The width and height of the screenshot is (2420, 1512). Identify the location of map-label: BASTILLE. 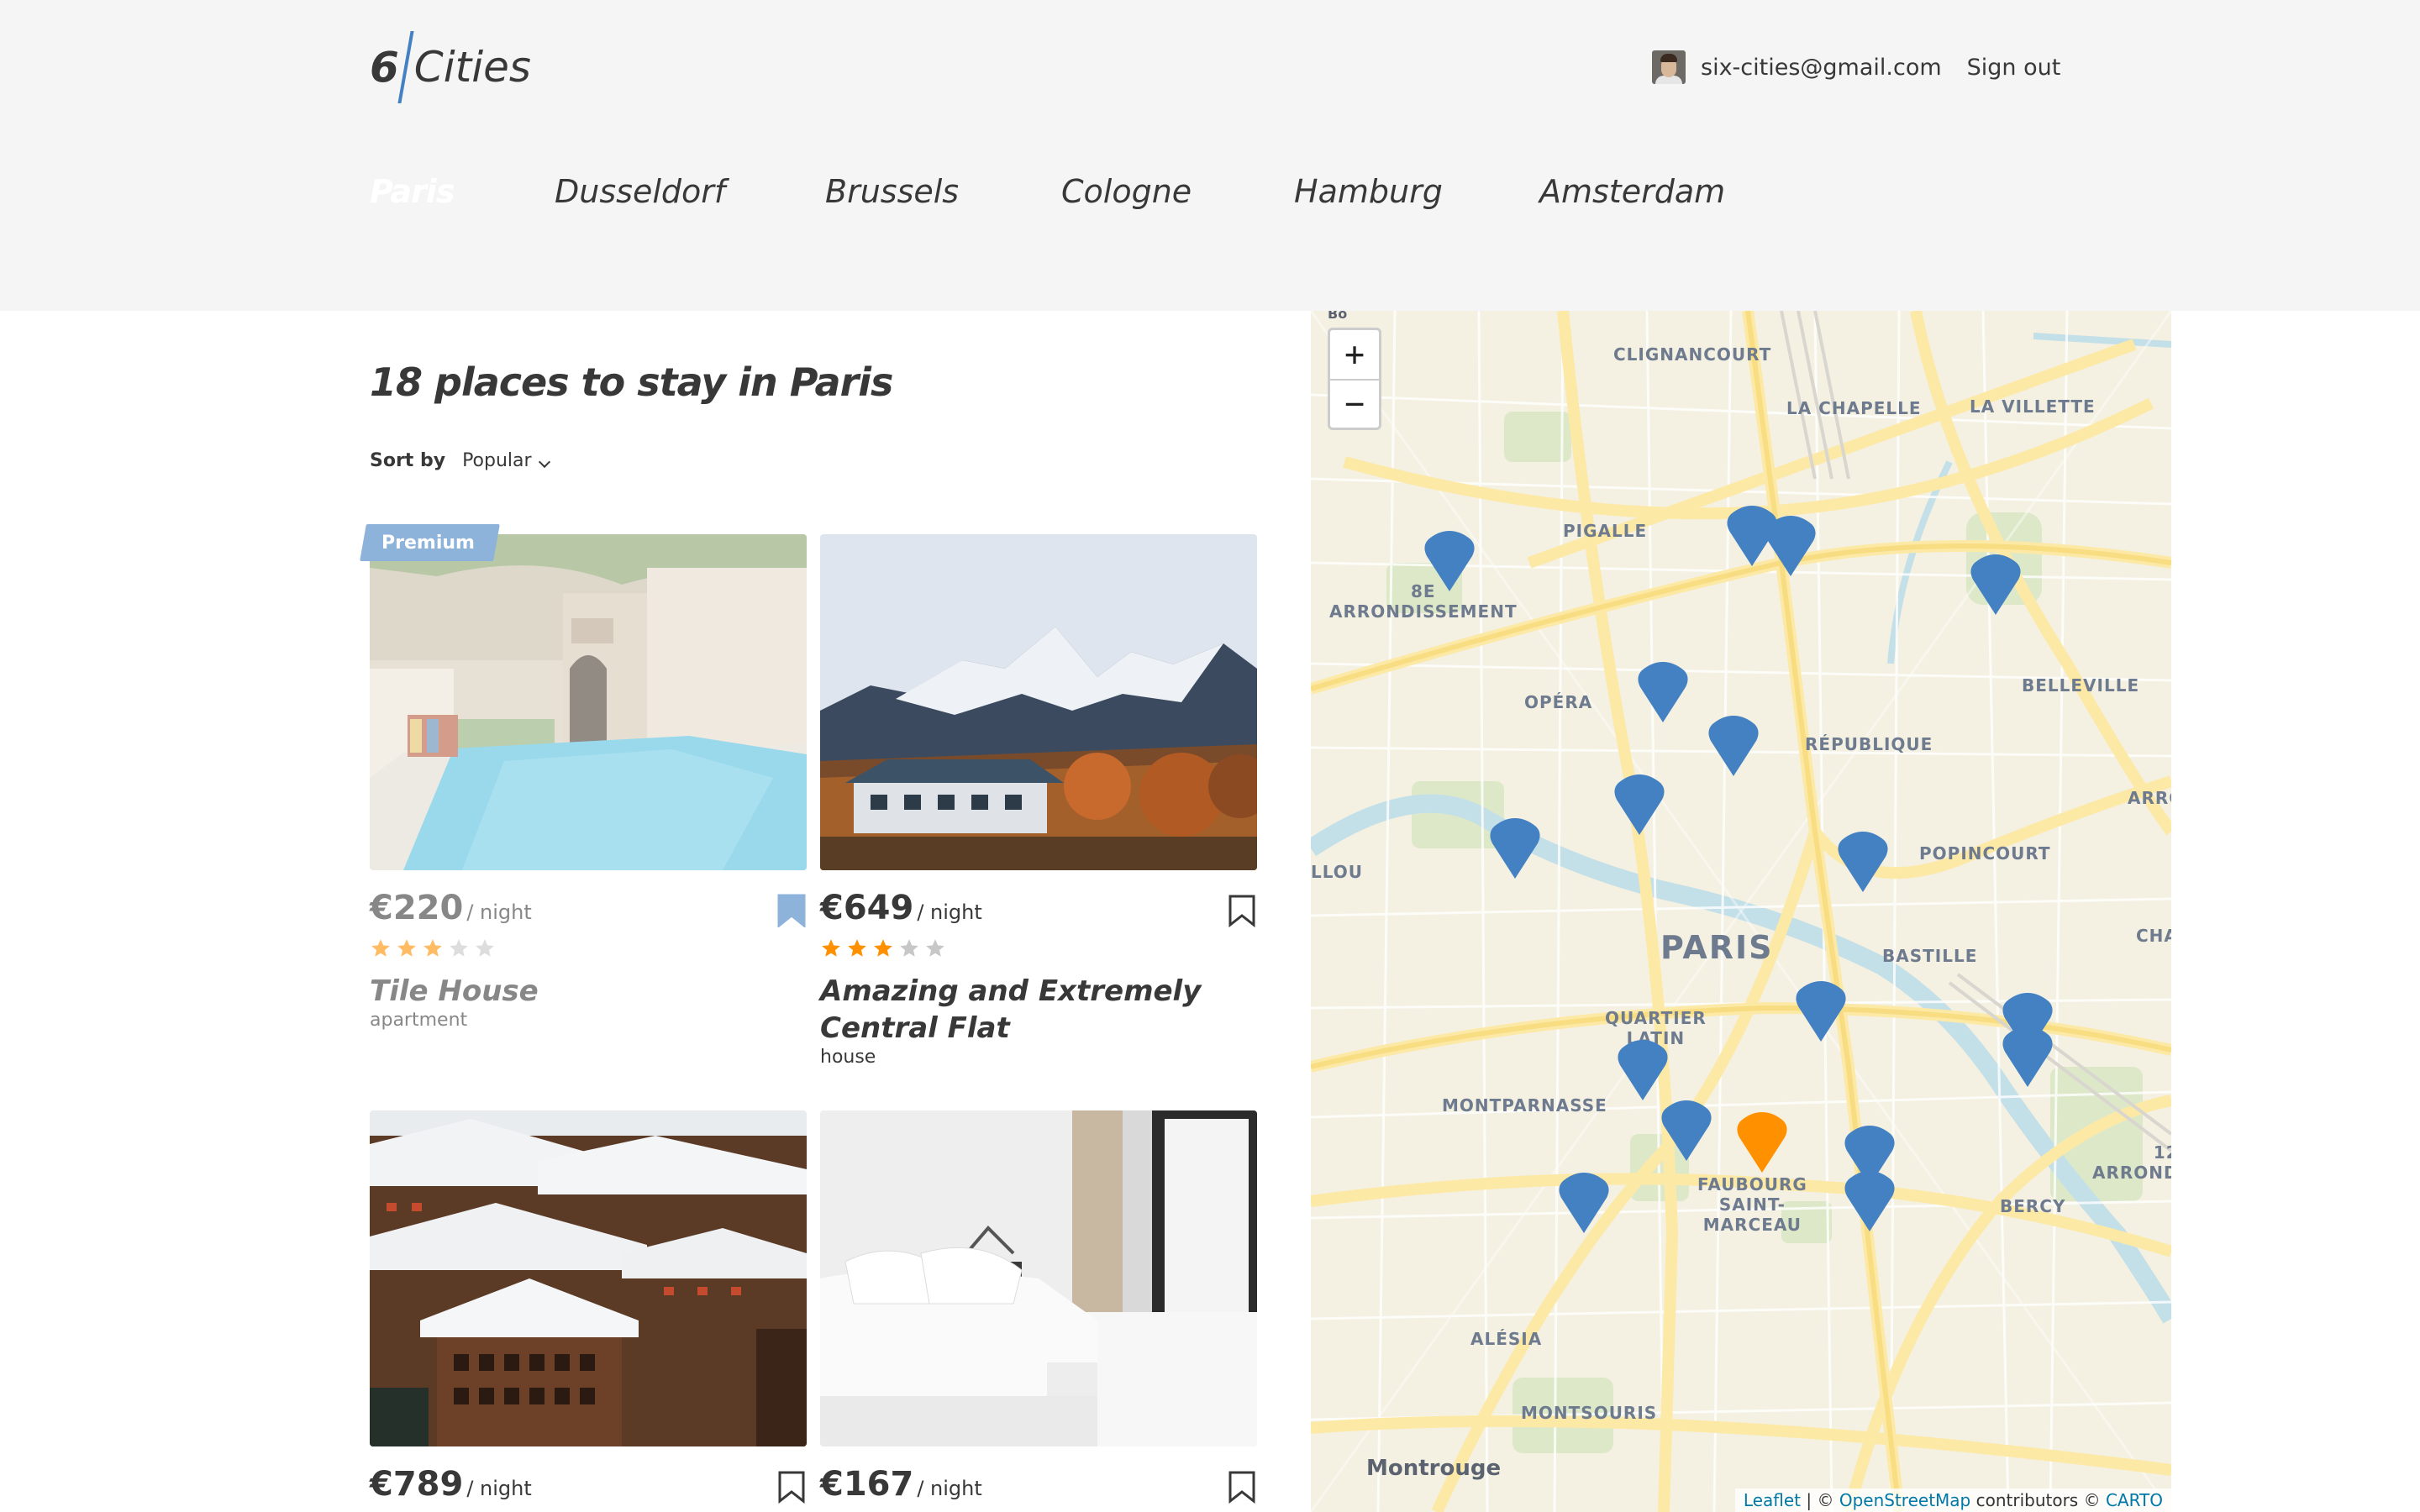
(1930, 956).